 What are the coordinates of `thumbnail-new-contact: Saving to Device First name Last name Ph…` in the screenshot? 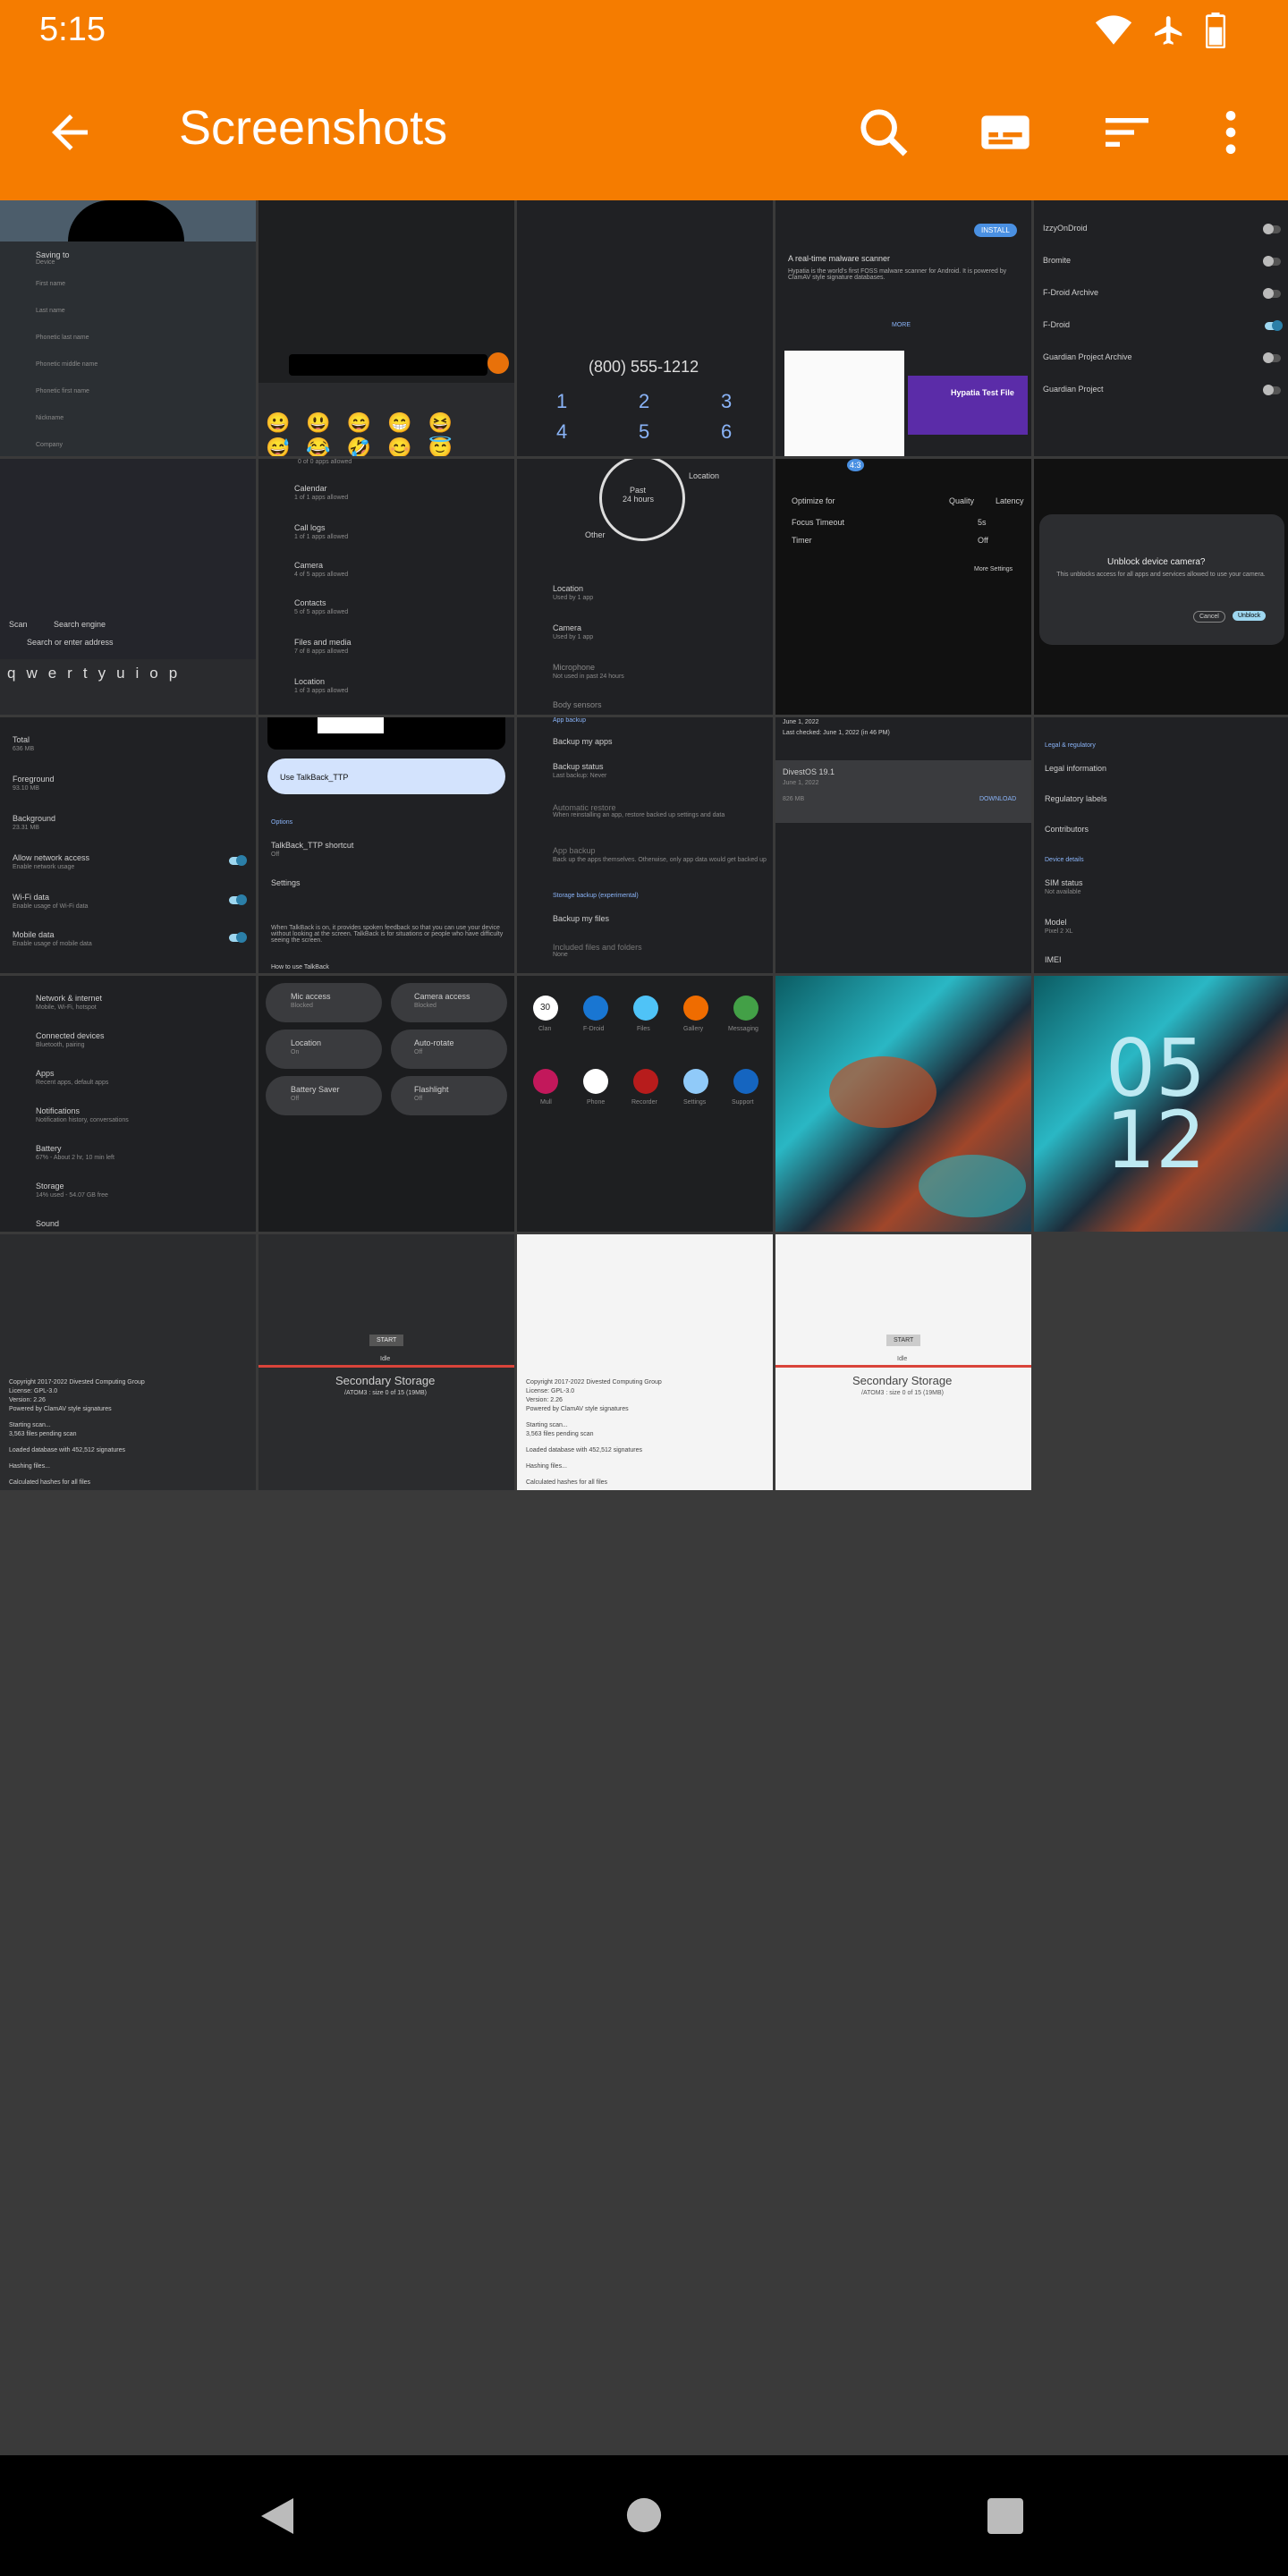 It's located at (128, 328).